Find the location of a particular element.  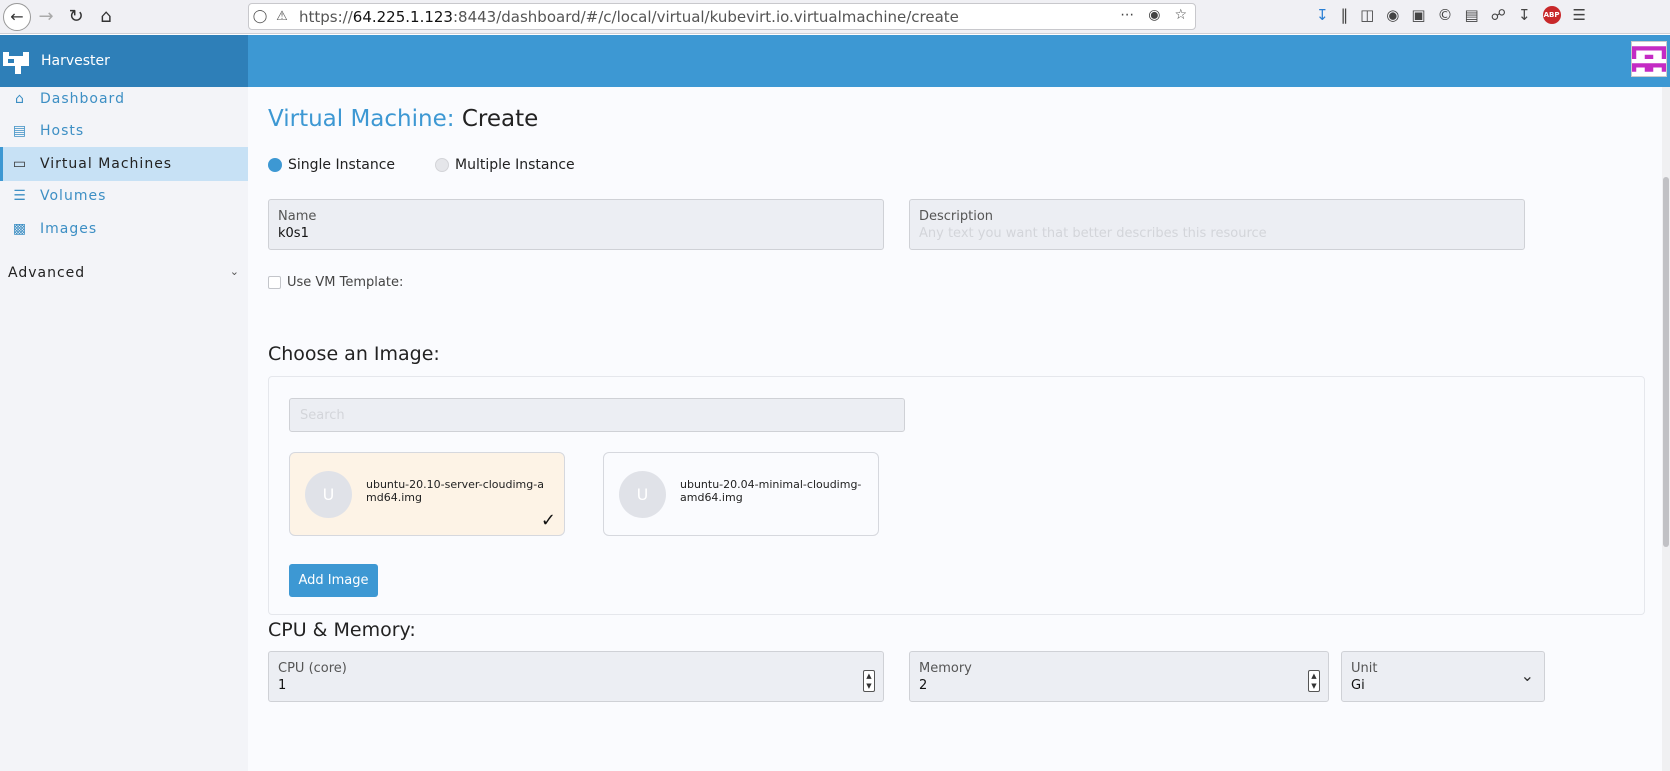

single-instance-radio is located at coordinates (275, 165).